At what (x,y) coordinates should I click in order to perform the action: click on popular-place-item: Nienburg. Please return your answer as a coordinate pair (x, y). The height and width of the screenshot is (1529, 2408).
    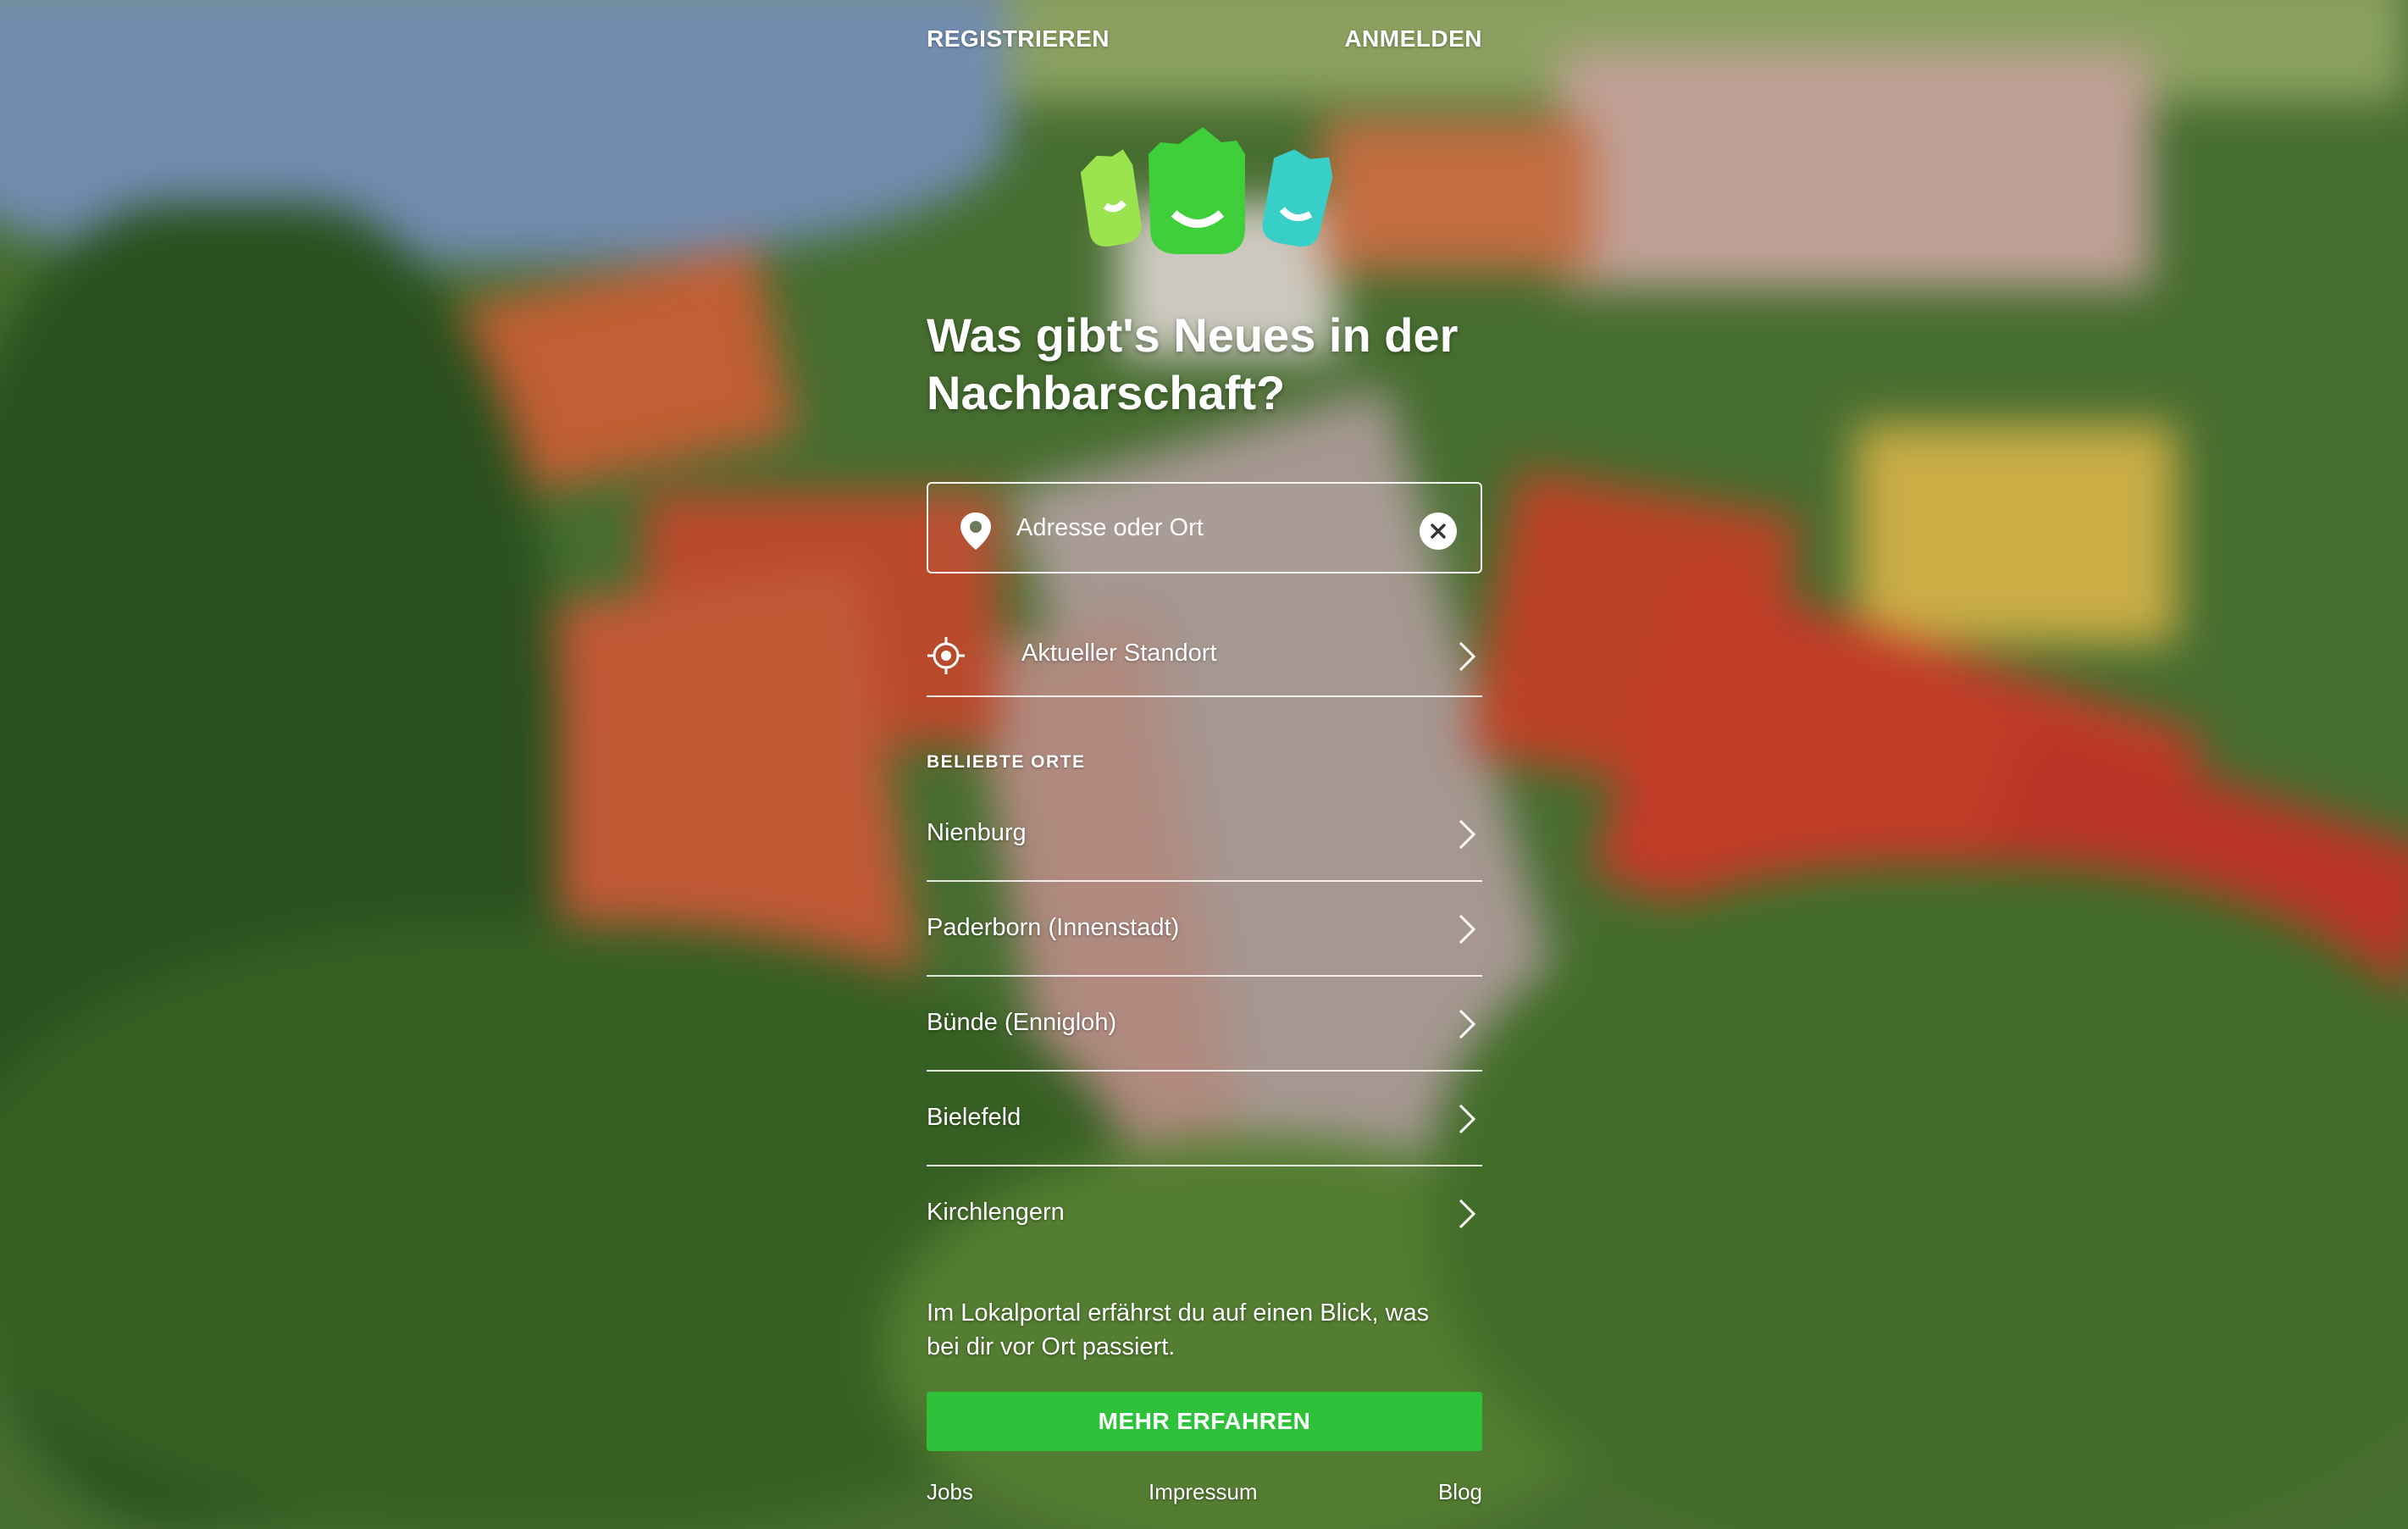
    Looking at the image, I should click on (1204, 835).